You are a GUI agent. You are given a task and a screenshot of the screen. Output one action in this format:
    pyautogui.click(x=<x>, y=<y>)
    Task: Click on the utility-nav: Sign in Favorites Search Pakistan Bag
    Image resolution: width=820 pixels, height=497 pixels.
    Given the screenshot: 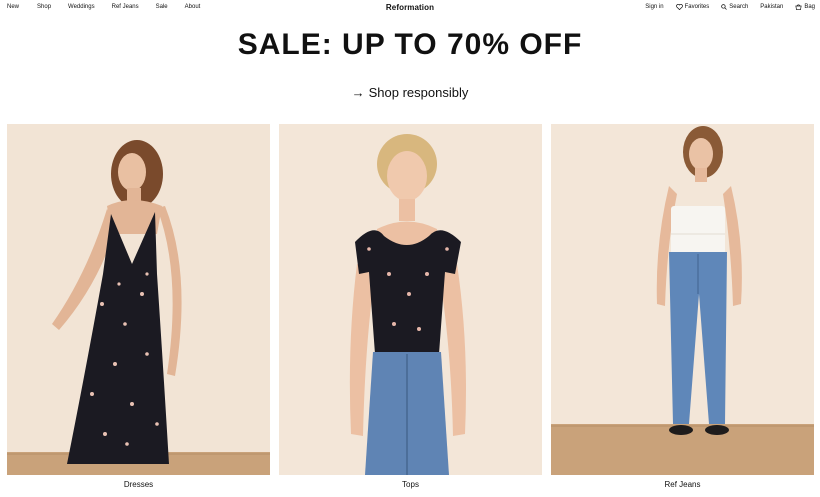 What is the action you would take?
    pyautogui.click(x=724, y=7)
    